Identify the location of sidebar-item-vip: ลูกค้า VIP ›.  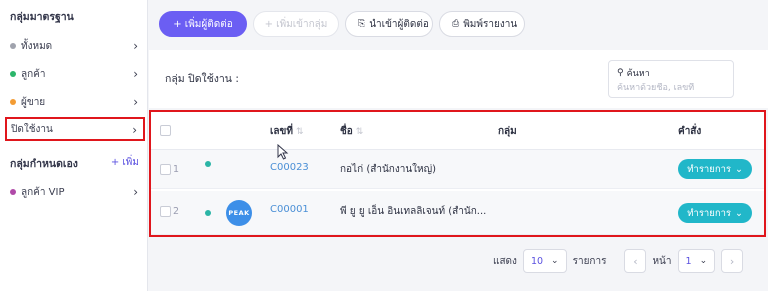
(75, 192).